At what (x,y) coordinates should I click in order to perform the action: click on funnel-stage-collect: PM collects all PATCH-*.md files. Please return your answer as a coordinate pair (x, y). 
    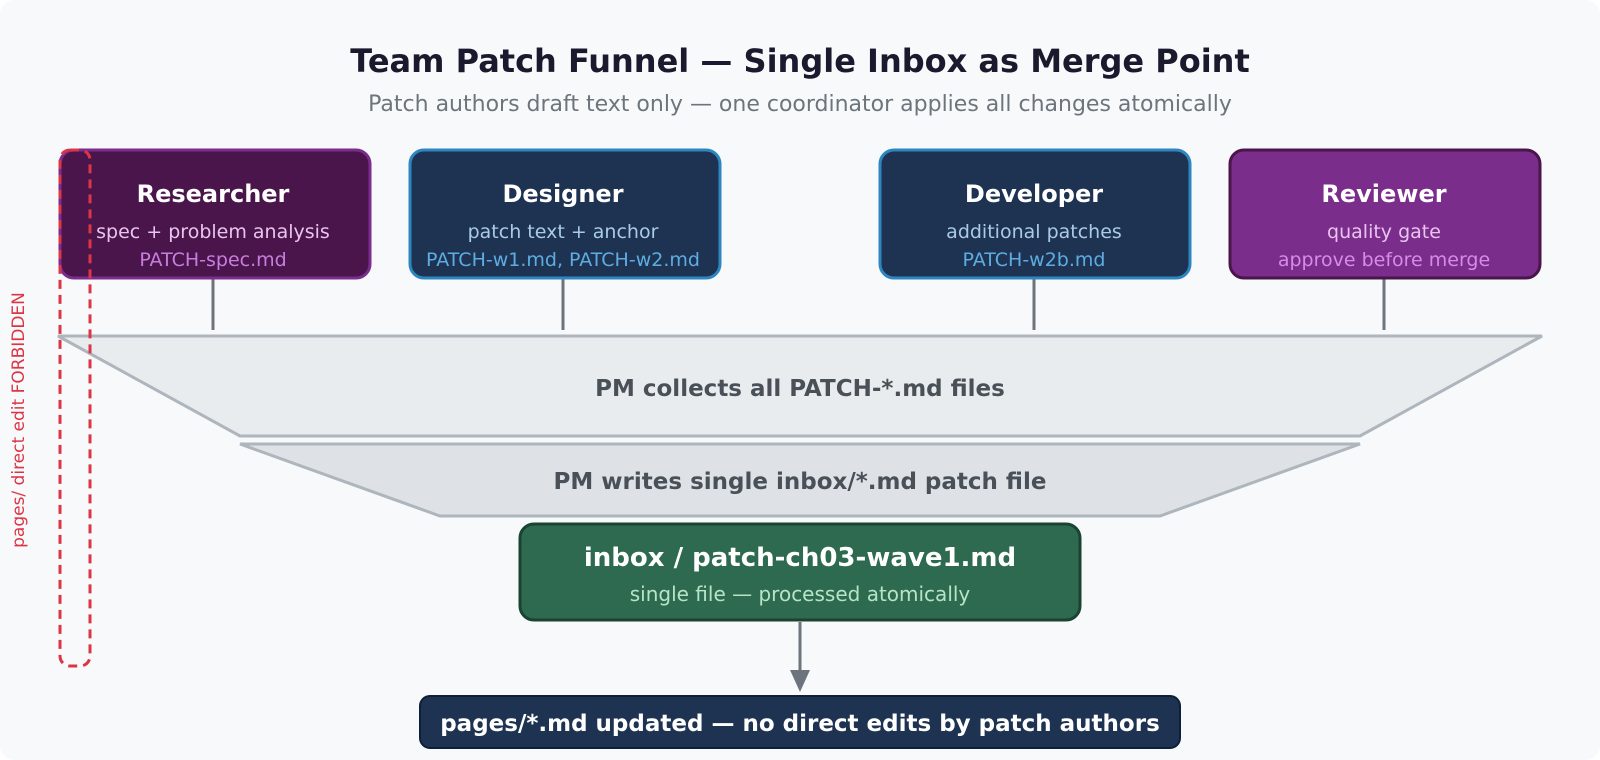
    Looking at the image, I should click on (800, 386).